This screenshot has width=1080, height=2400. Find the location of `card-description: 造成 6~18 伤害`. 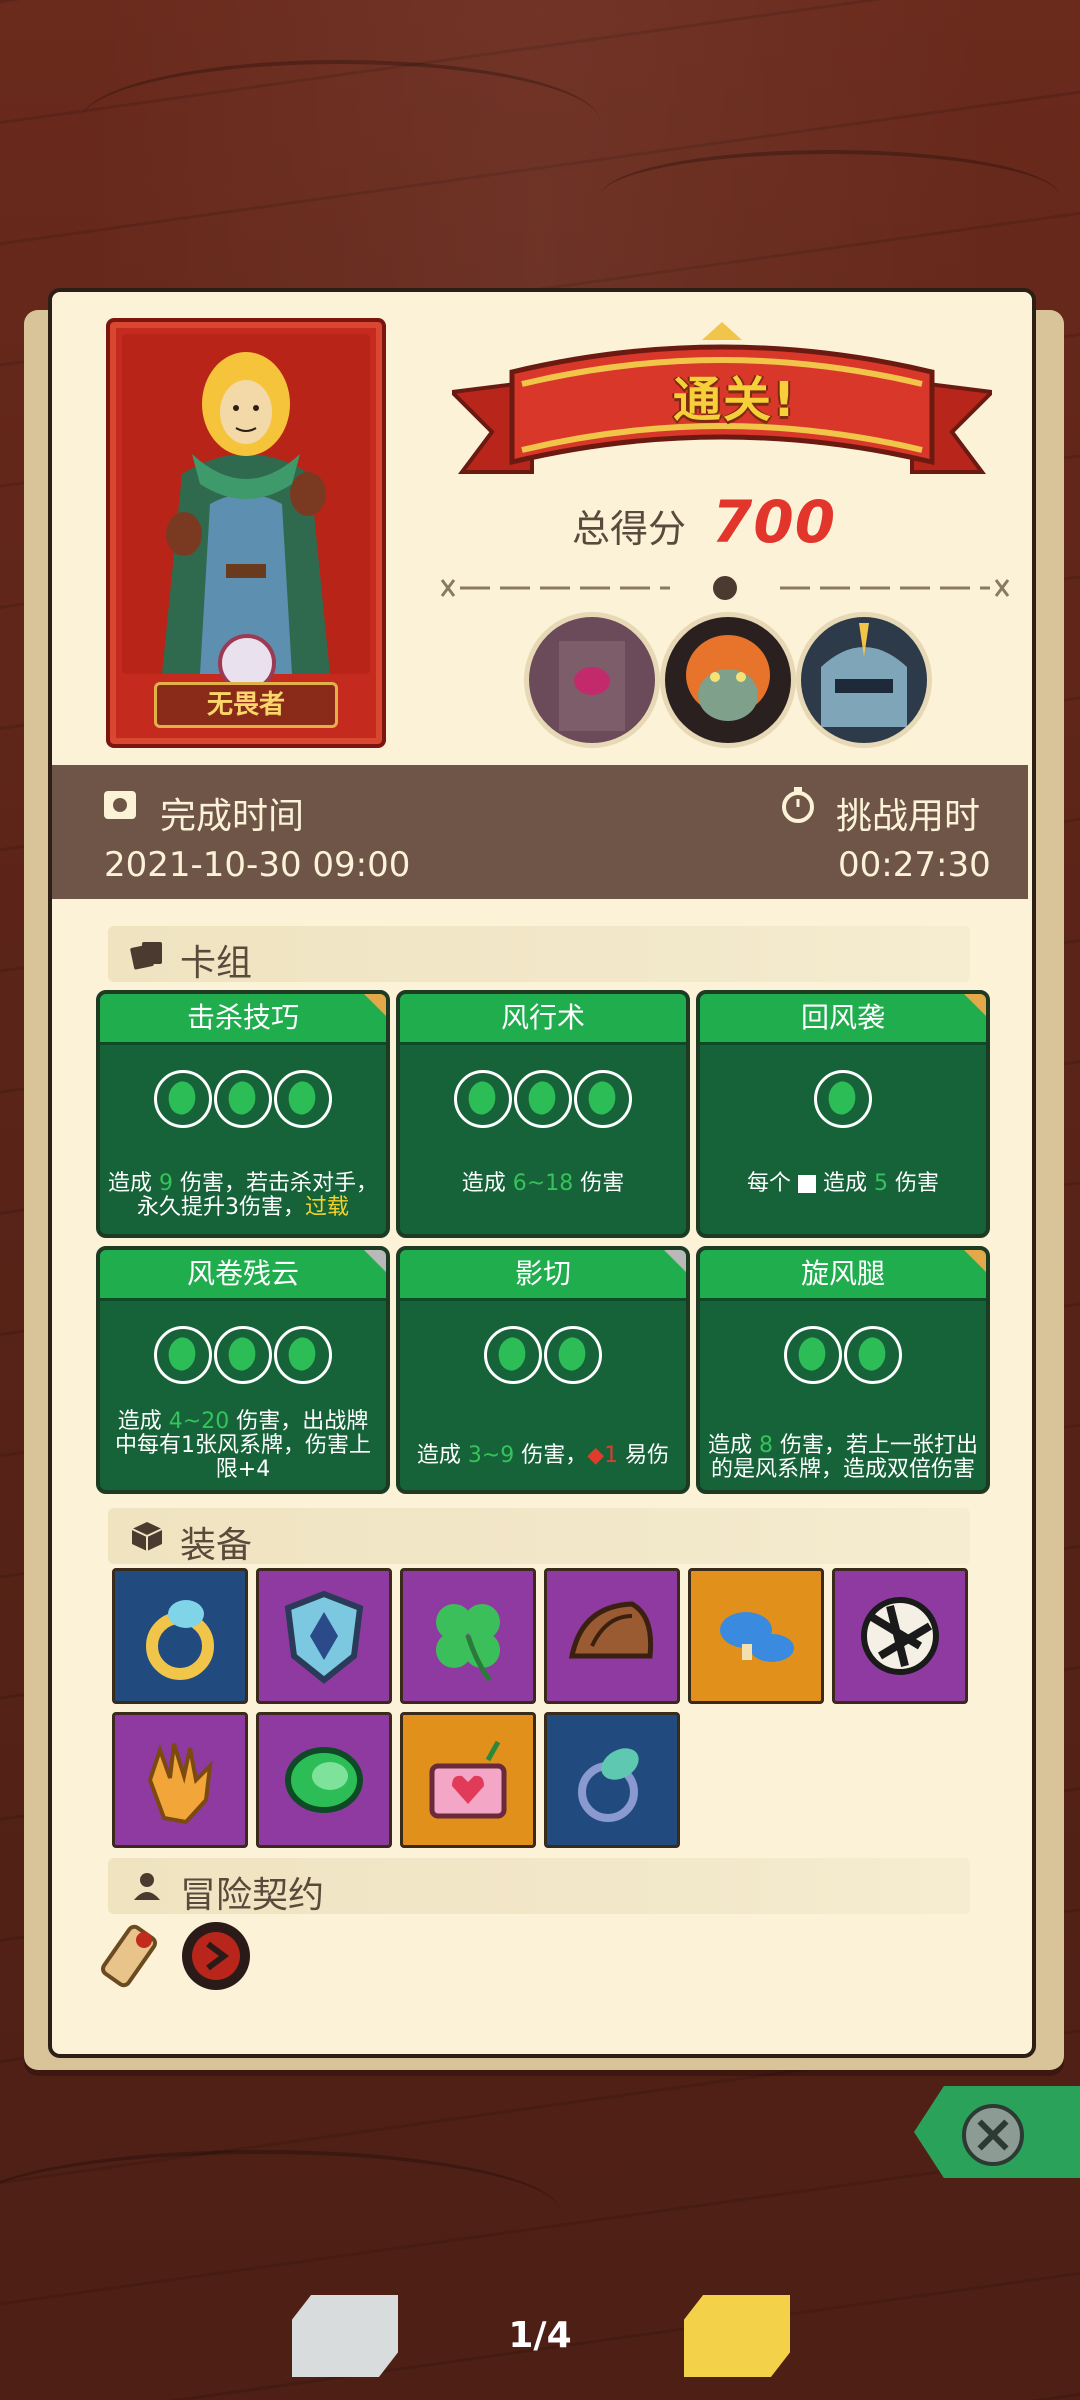

card-description: 造成 6~18 伤害 is located at coordinates (543, 1183).